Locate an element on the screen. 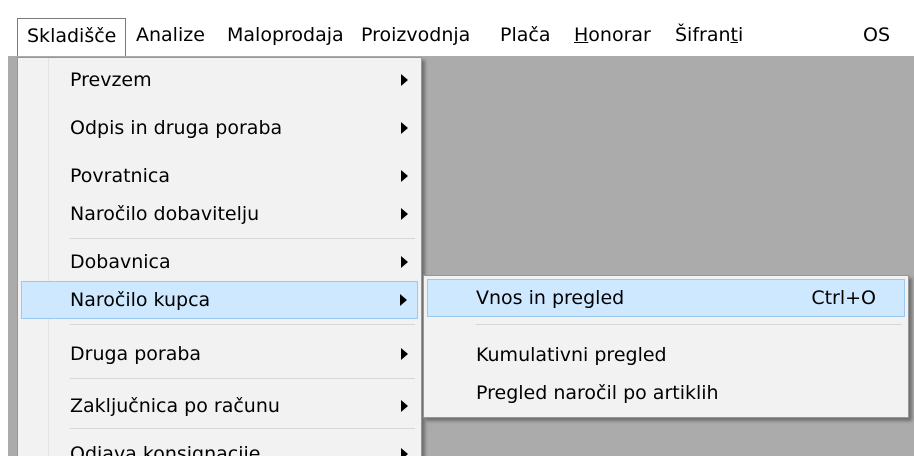  menubar-item-sifranti: Šifranti is located at coordinates (709, 35).